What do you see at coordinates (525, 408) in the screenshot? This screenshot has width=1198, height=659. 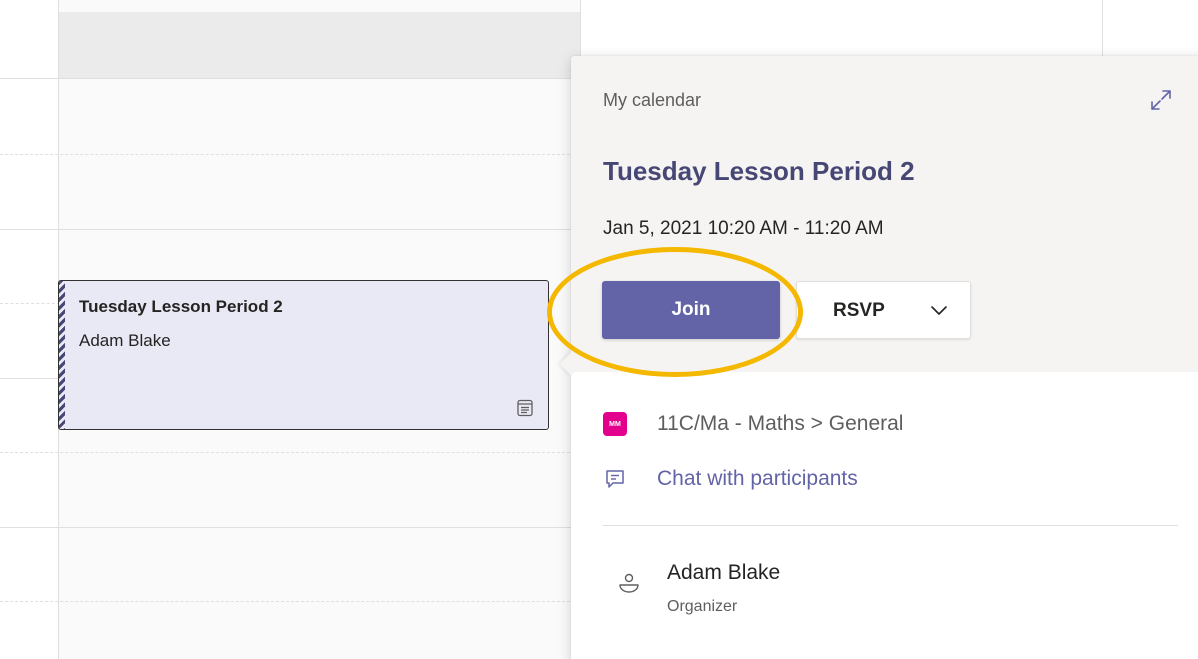 I see `meeting-details-icon` at bounding box center [525, 408].